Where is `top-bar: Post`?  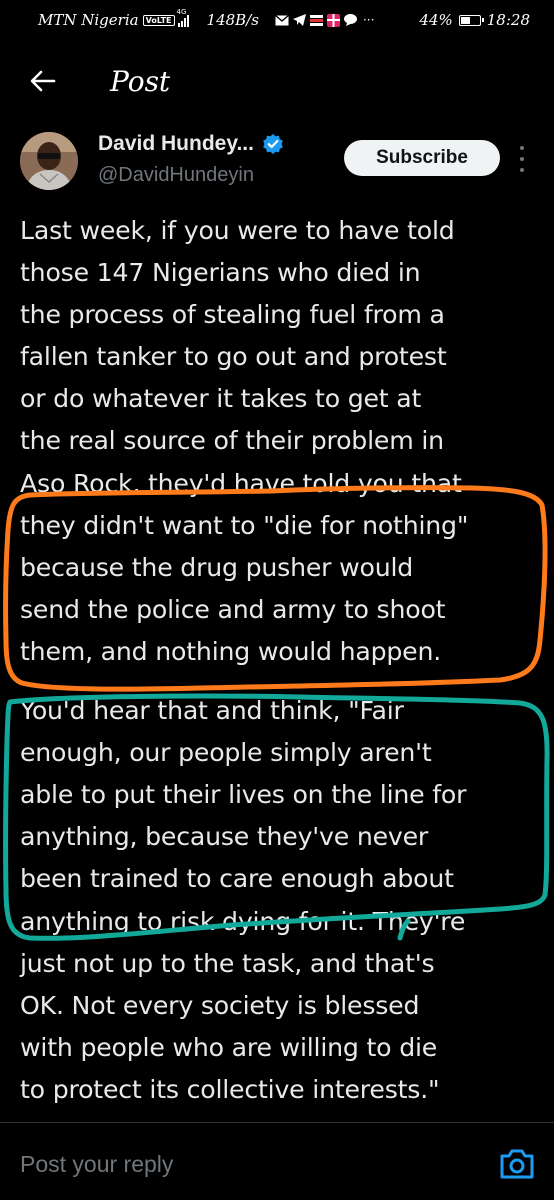
top-bar: Post is located at coordinates (277, 81).